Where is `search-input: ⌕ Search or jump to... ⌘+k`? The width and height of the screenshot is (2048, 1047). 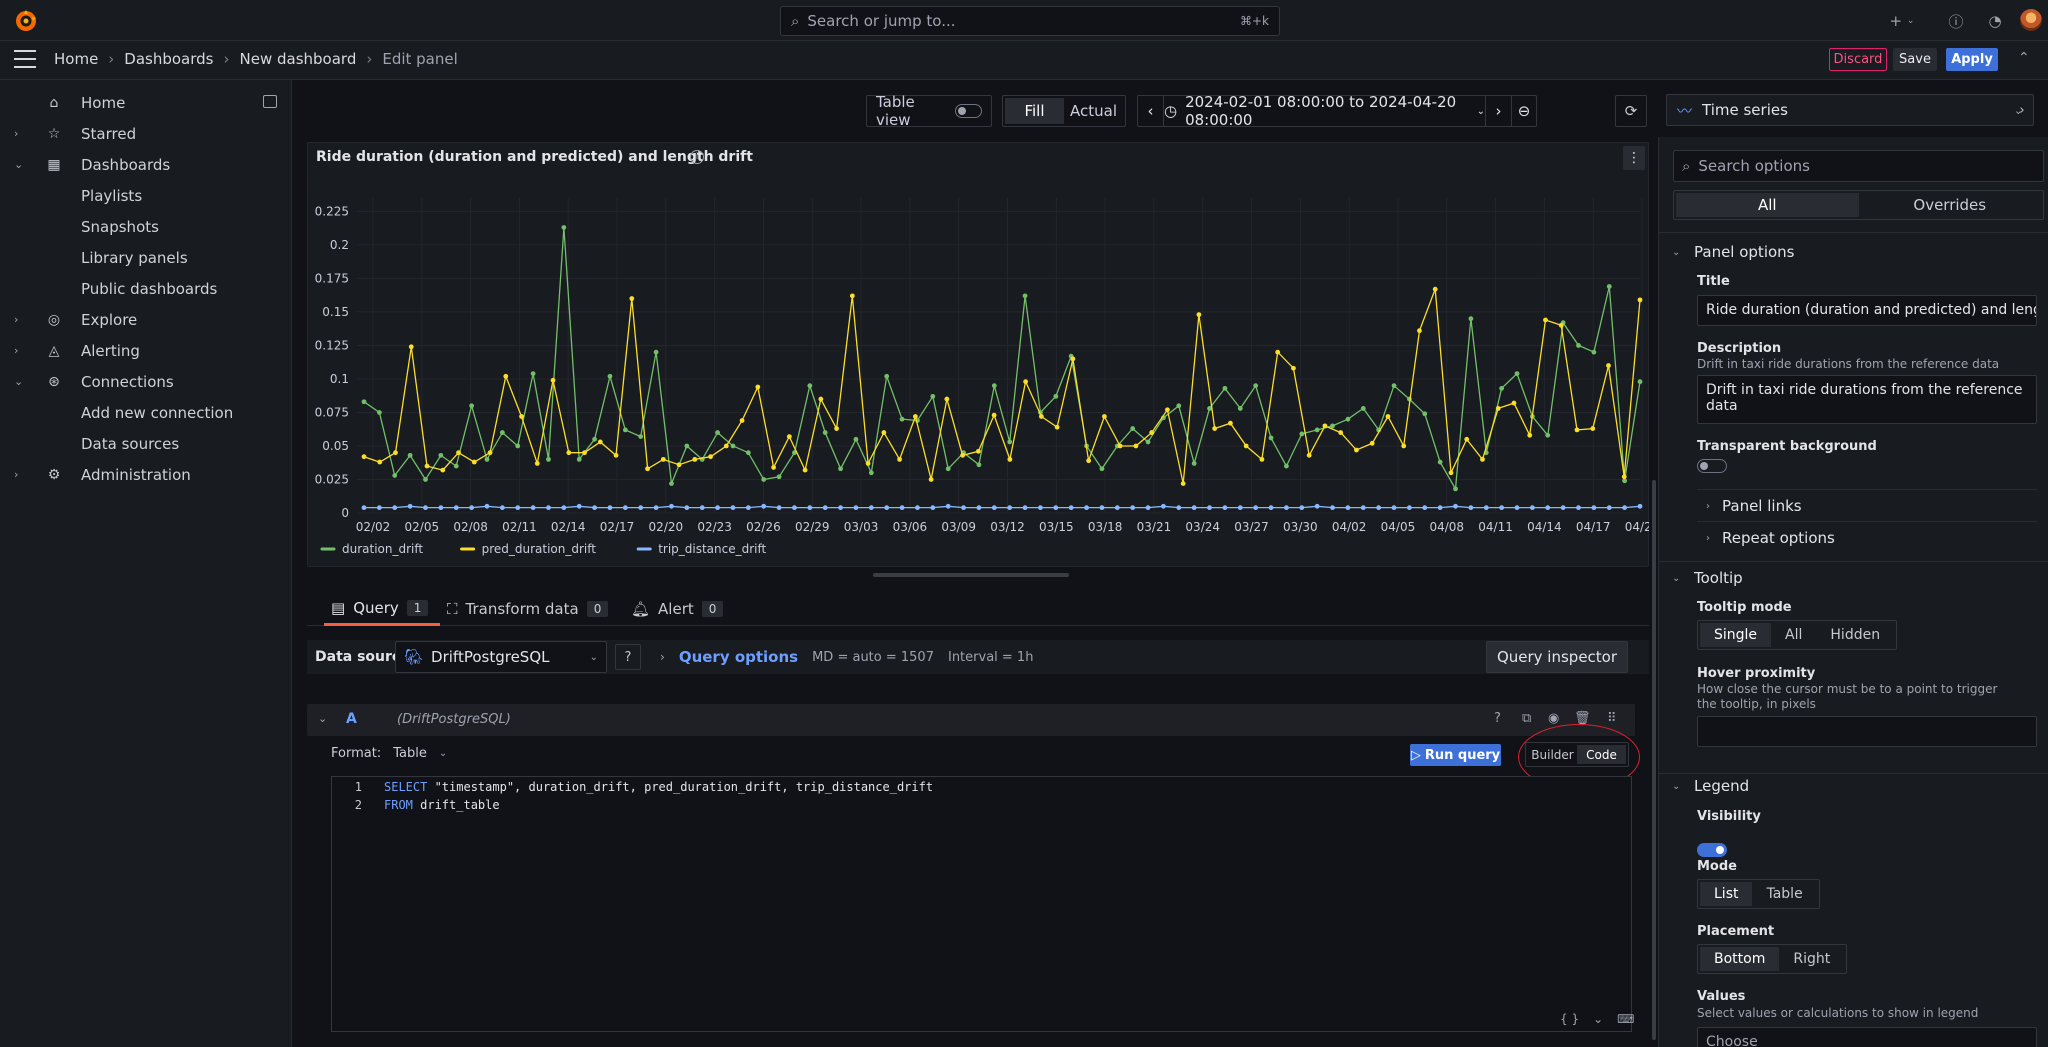 search-input: ⌕ Search or jump to... ⌘+k is located at coordinates (1030, 21).